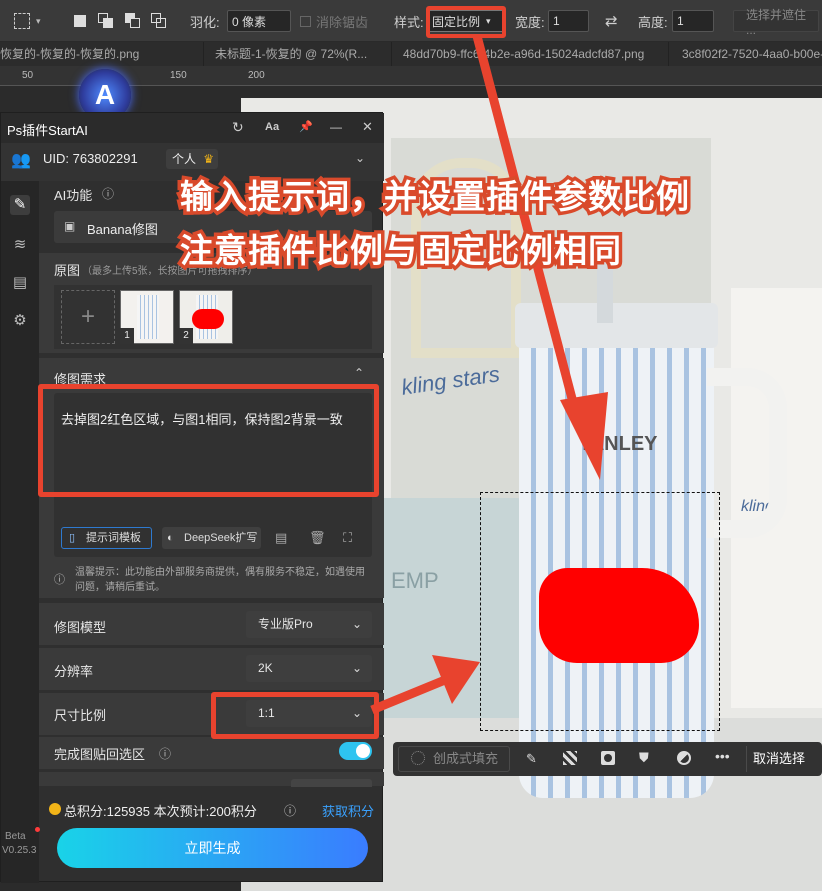 This screenshot has height=891, width=822. Describe the element at coordinates (584, 436) in the screenshot. I see `arrow-head` at that location.